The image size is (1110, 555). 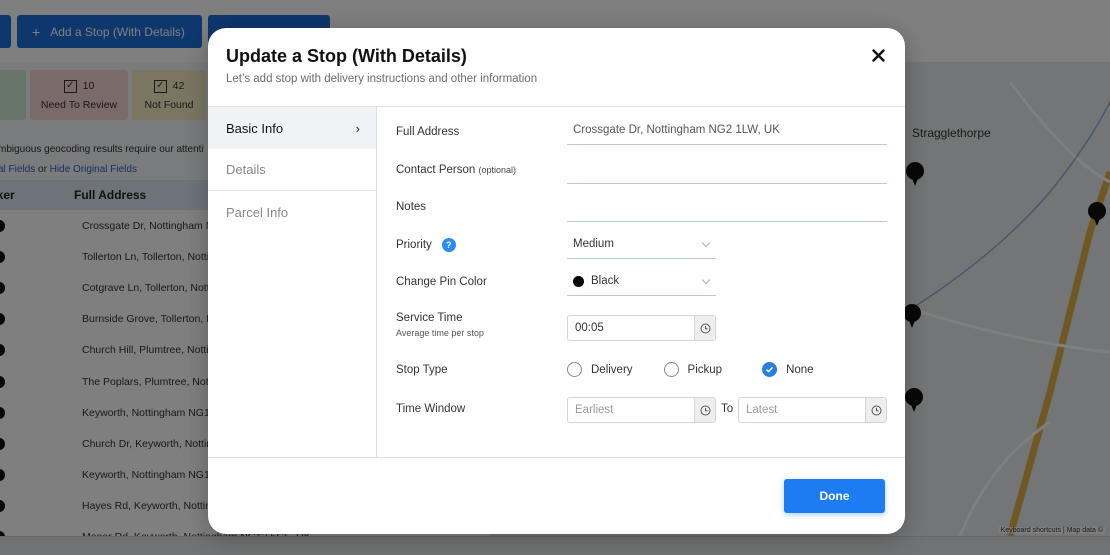 I want to click on pin-color-row: Change Pin Color Black, so click(x=641, y=283).